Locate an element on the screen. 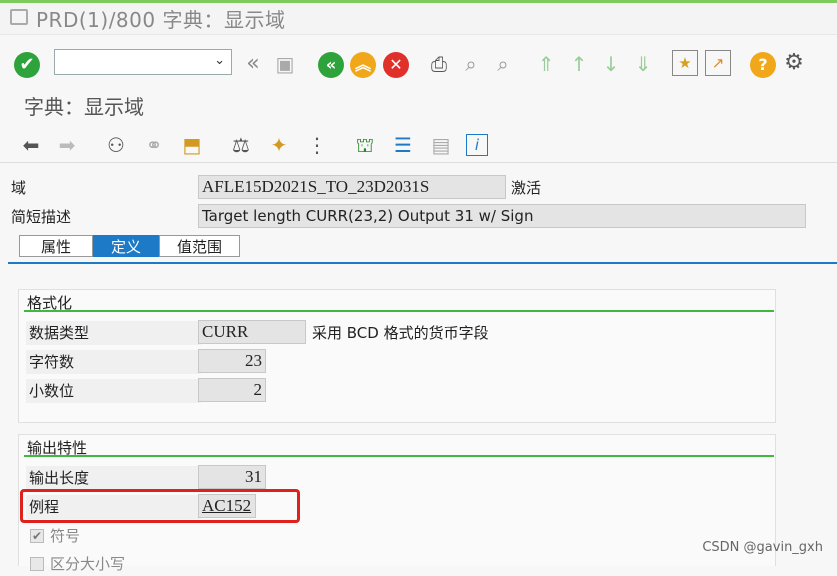  data-type-desc: 采用 BCD 格式的货币字段 is located at coordinates (400, 333).